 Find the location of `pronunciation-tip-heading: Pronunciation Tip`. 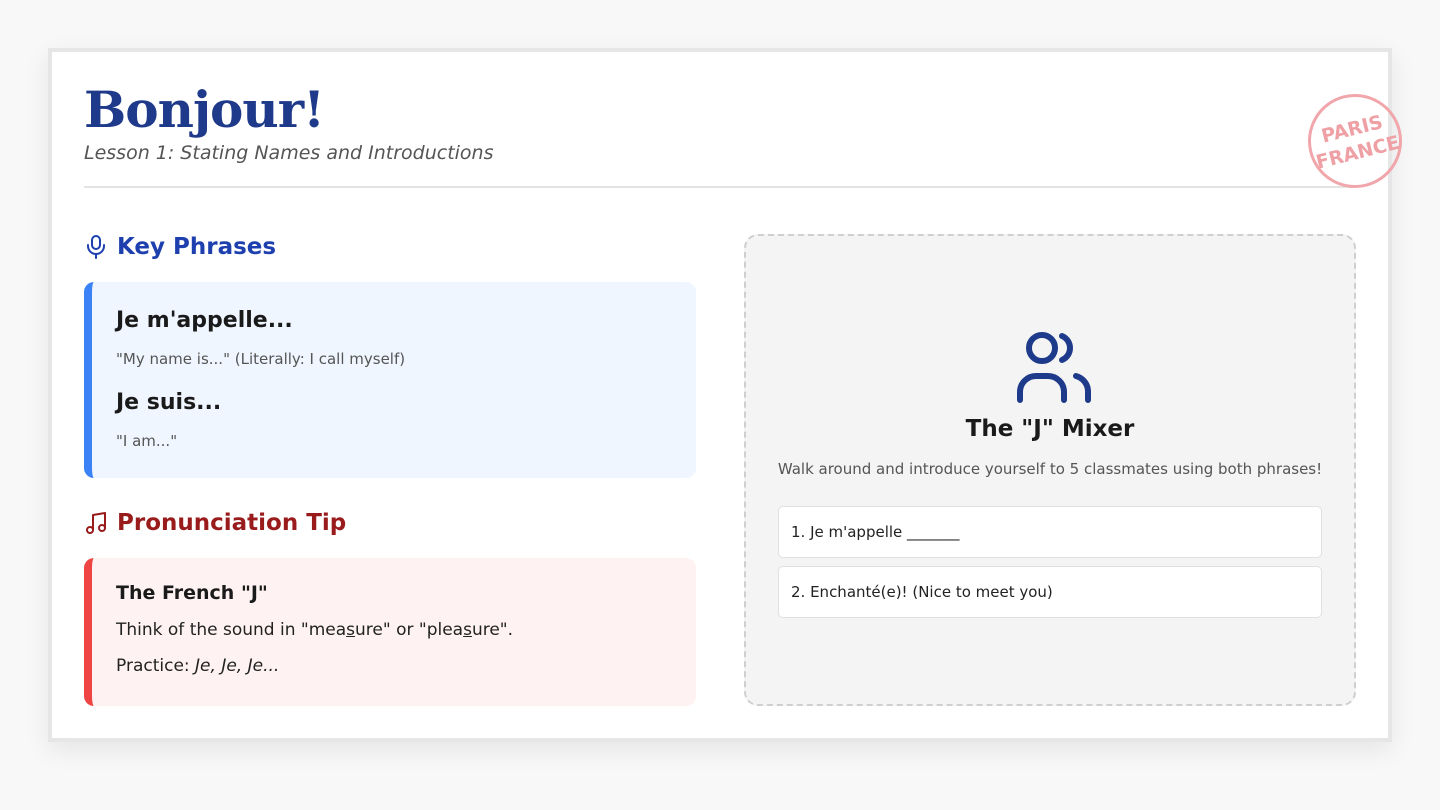

pronunciation-tip-heading: Pronunciation Tip is located at coordinates (215, 523).